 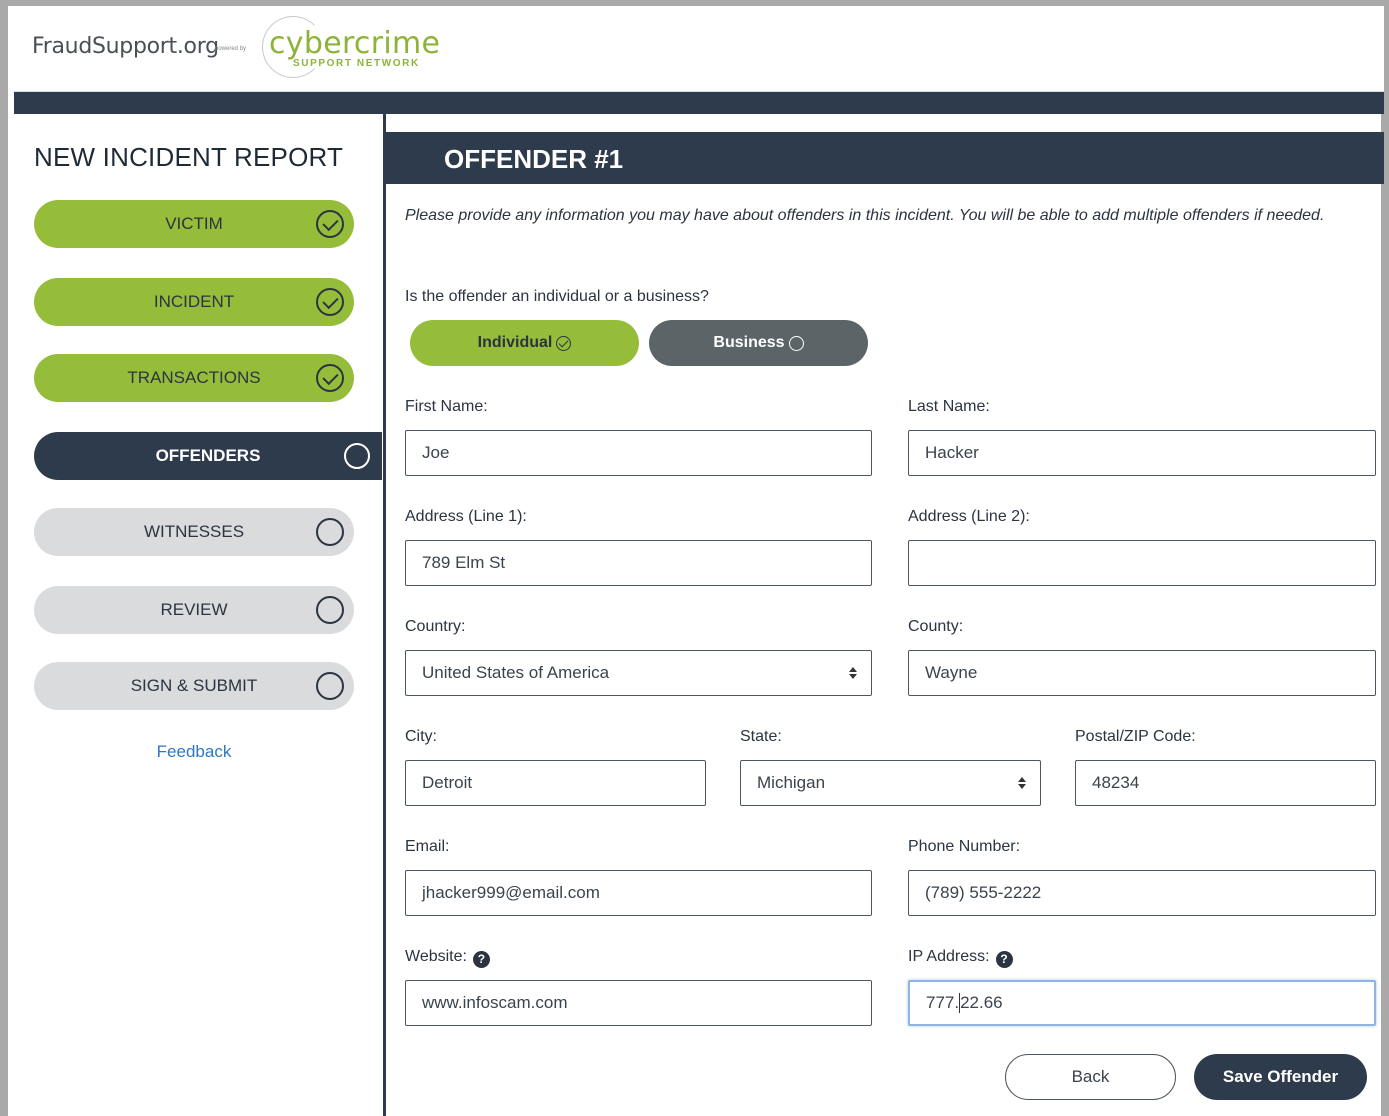 What do you see at coordinates (1142, 893) in the screenshot?
I see `phone-input: (789) 555-2222` at bounding box center [1142, 893].